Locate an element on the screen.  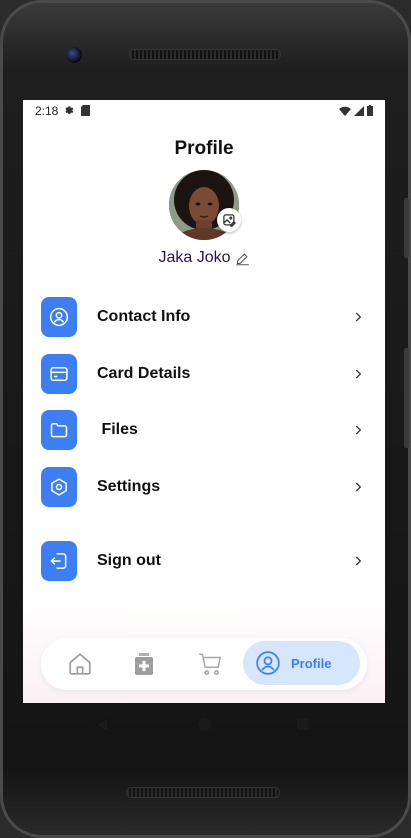
nav-profile-button: Profile is located at coordinates (301, 663).